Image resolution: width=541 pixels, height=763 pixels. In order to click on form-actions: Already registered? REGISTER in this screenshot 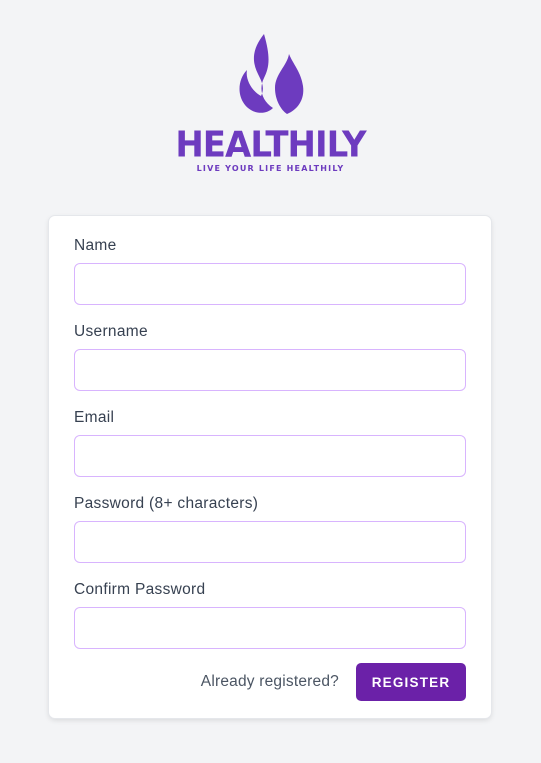, I will do `click(270, 682)`.